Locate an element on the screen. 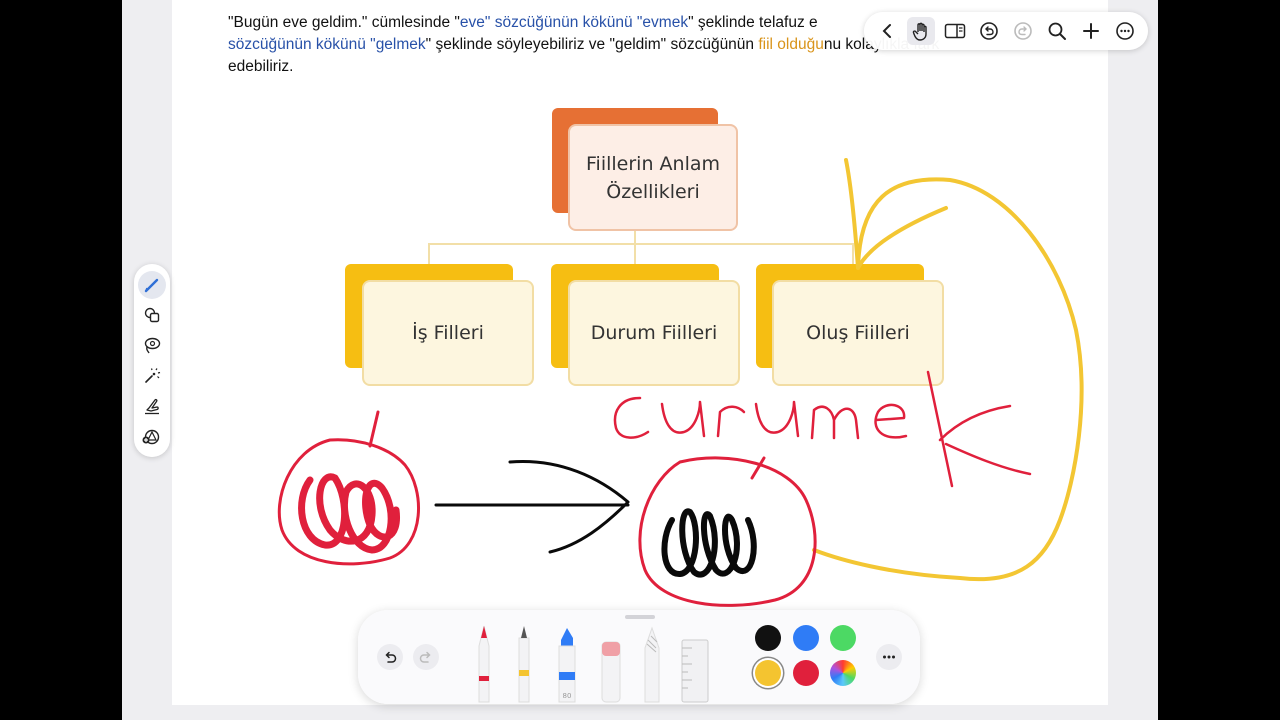 The width and height of the screenshot is (1280, 720). child-box-3-text: Oluş Fiilleri is located at coordinates (858, 333).